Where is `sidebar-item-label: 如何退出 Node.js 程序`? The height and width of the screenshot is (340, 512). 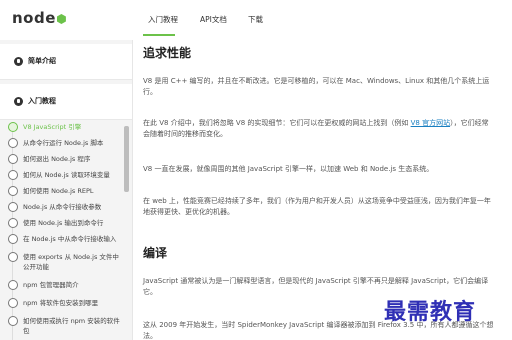 sidebar-item-label: 如何退出 Node.js 程序 is located at coordinates (57, 159).